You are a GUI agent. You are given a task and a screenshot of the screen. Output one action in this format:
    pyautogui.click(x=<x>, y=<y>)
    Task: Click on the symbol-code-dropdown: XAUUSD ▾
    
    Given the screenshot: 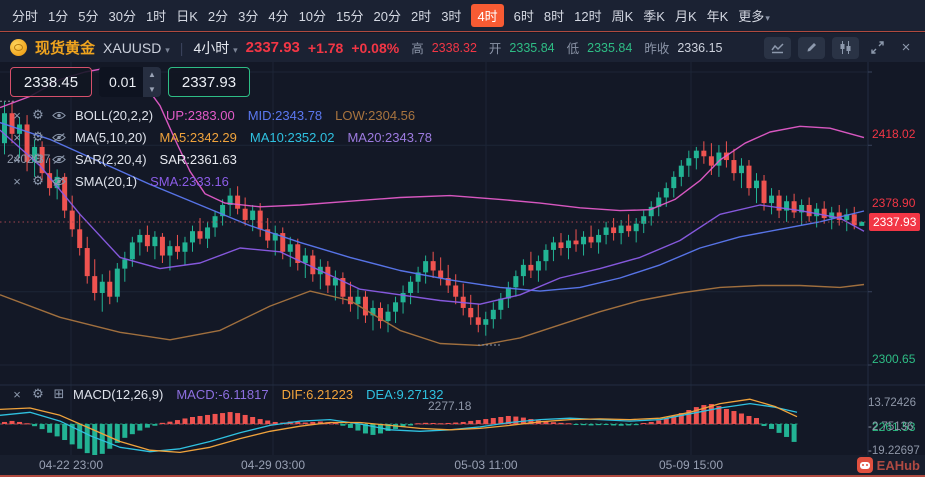 What is the action you would take?
    pyautogui.click(x=136, y=48)
    